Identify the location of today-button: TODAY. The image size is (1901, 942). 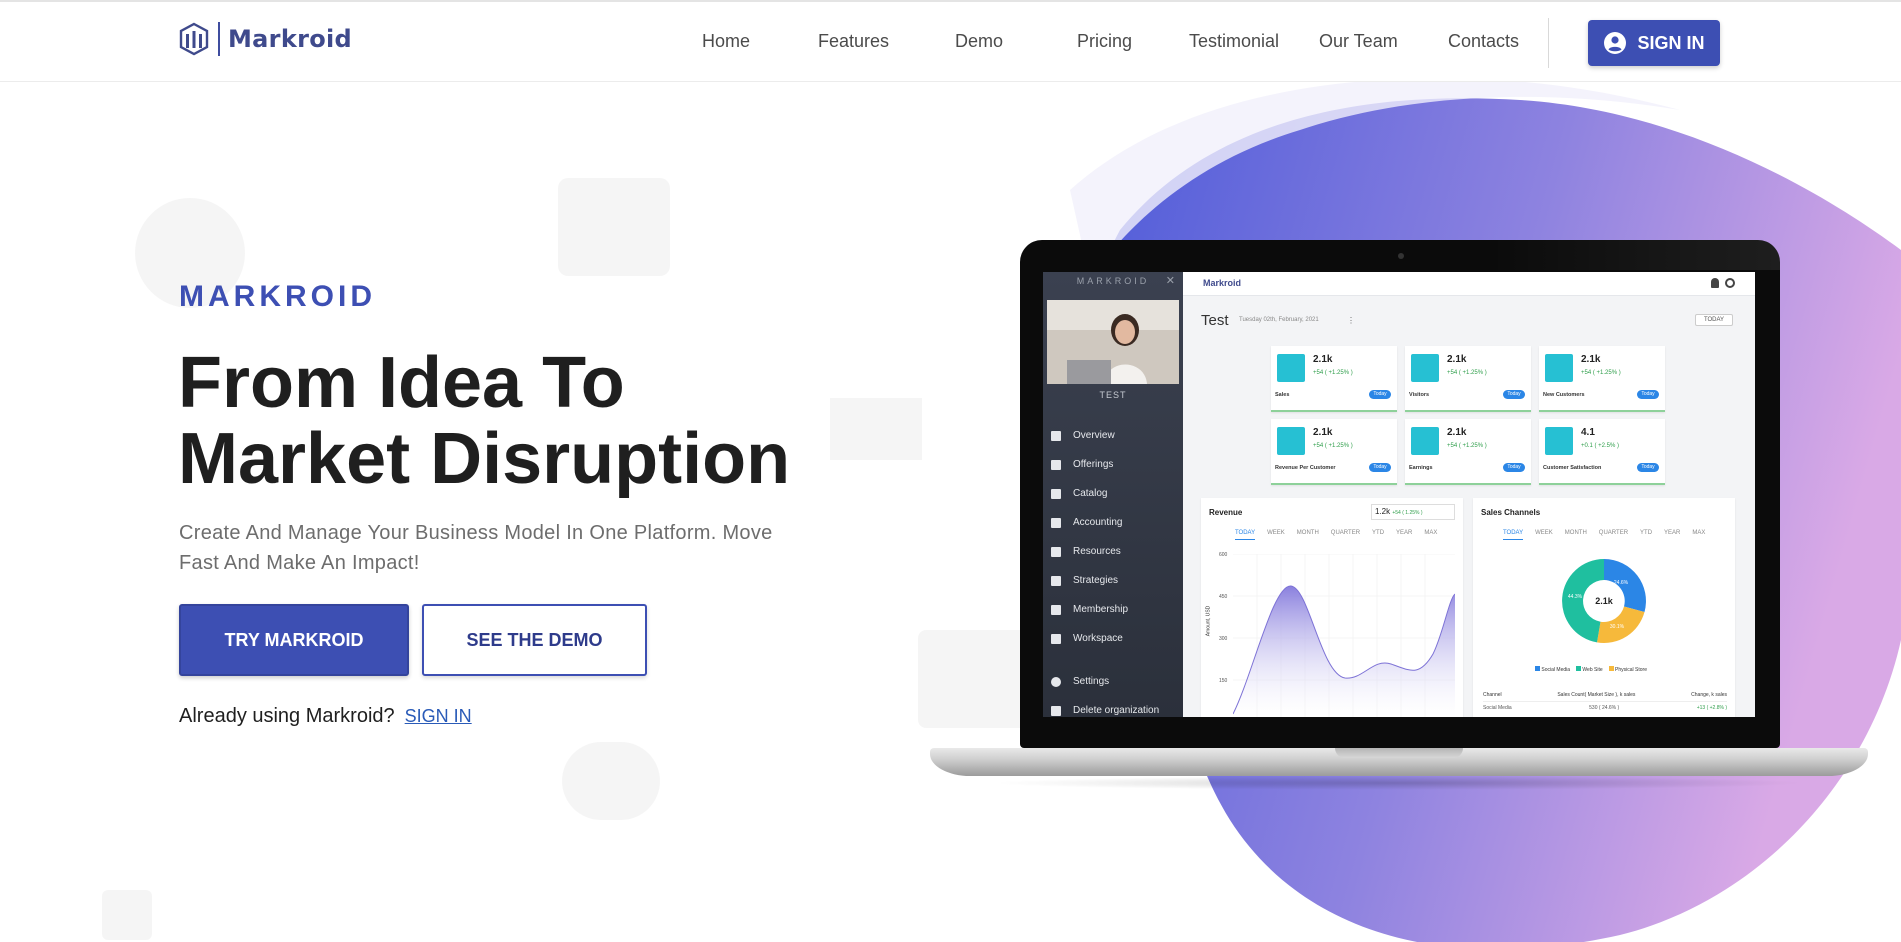
(1714, 320).